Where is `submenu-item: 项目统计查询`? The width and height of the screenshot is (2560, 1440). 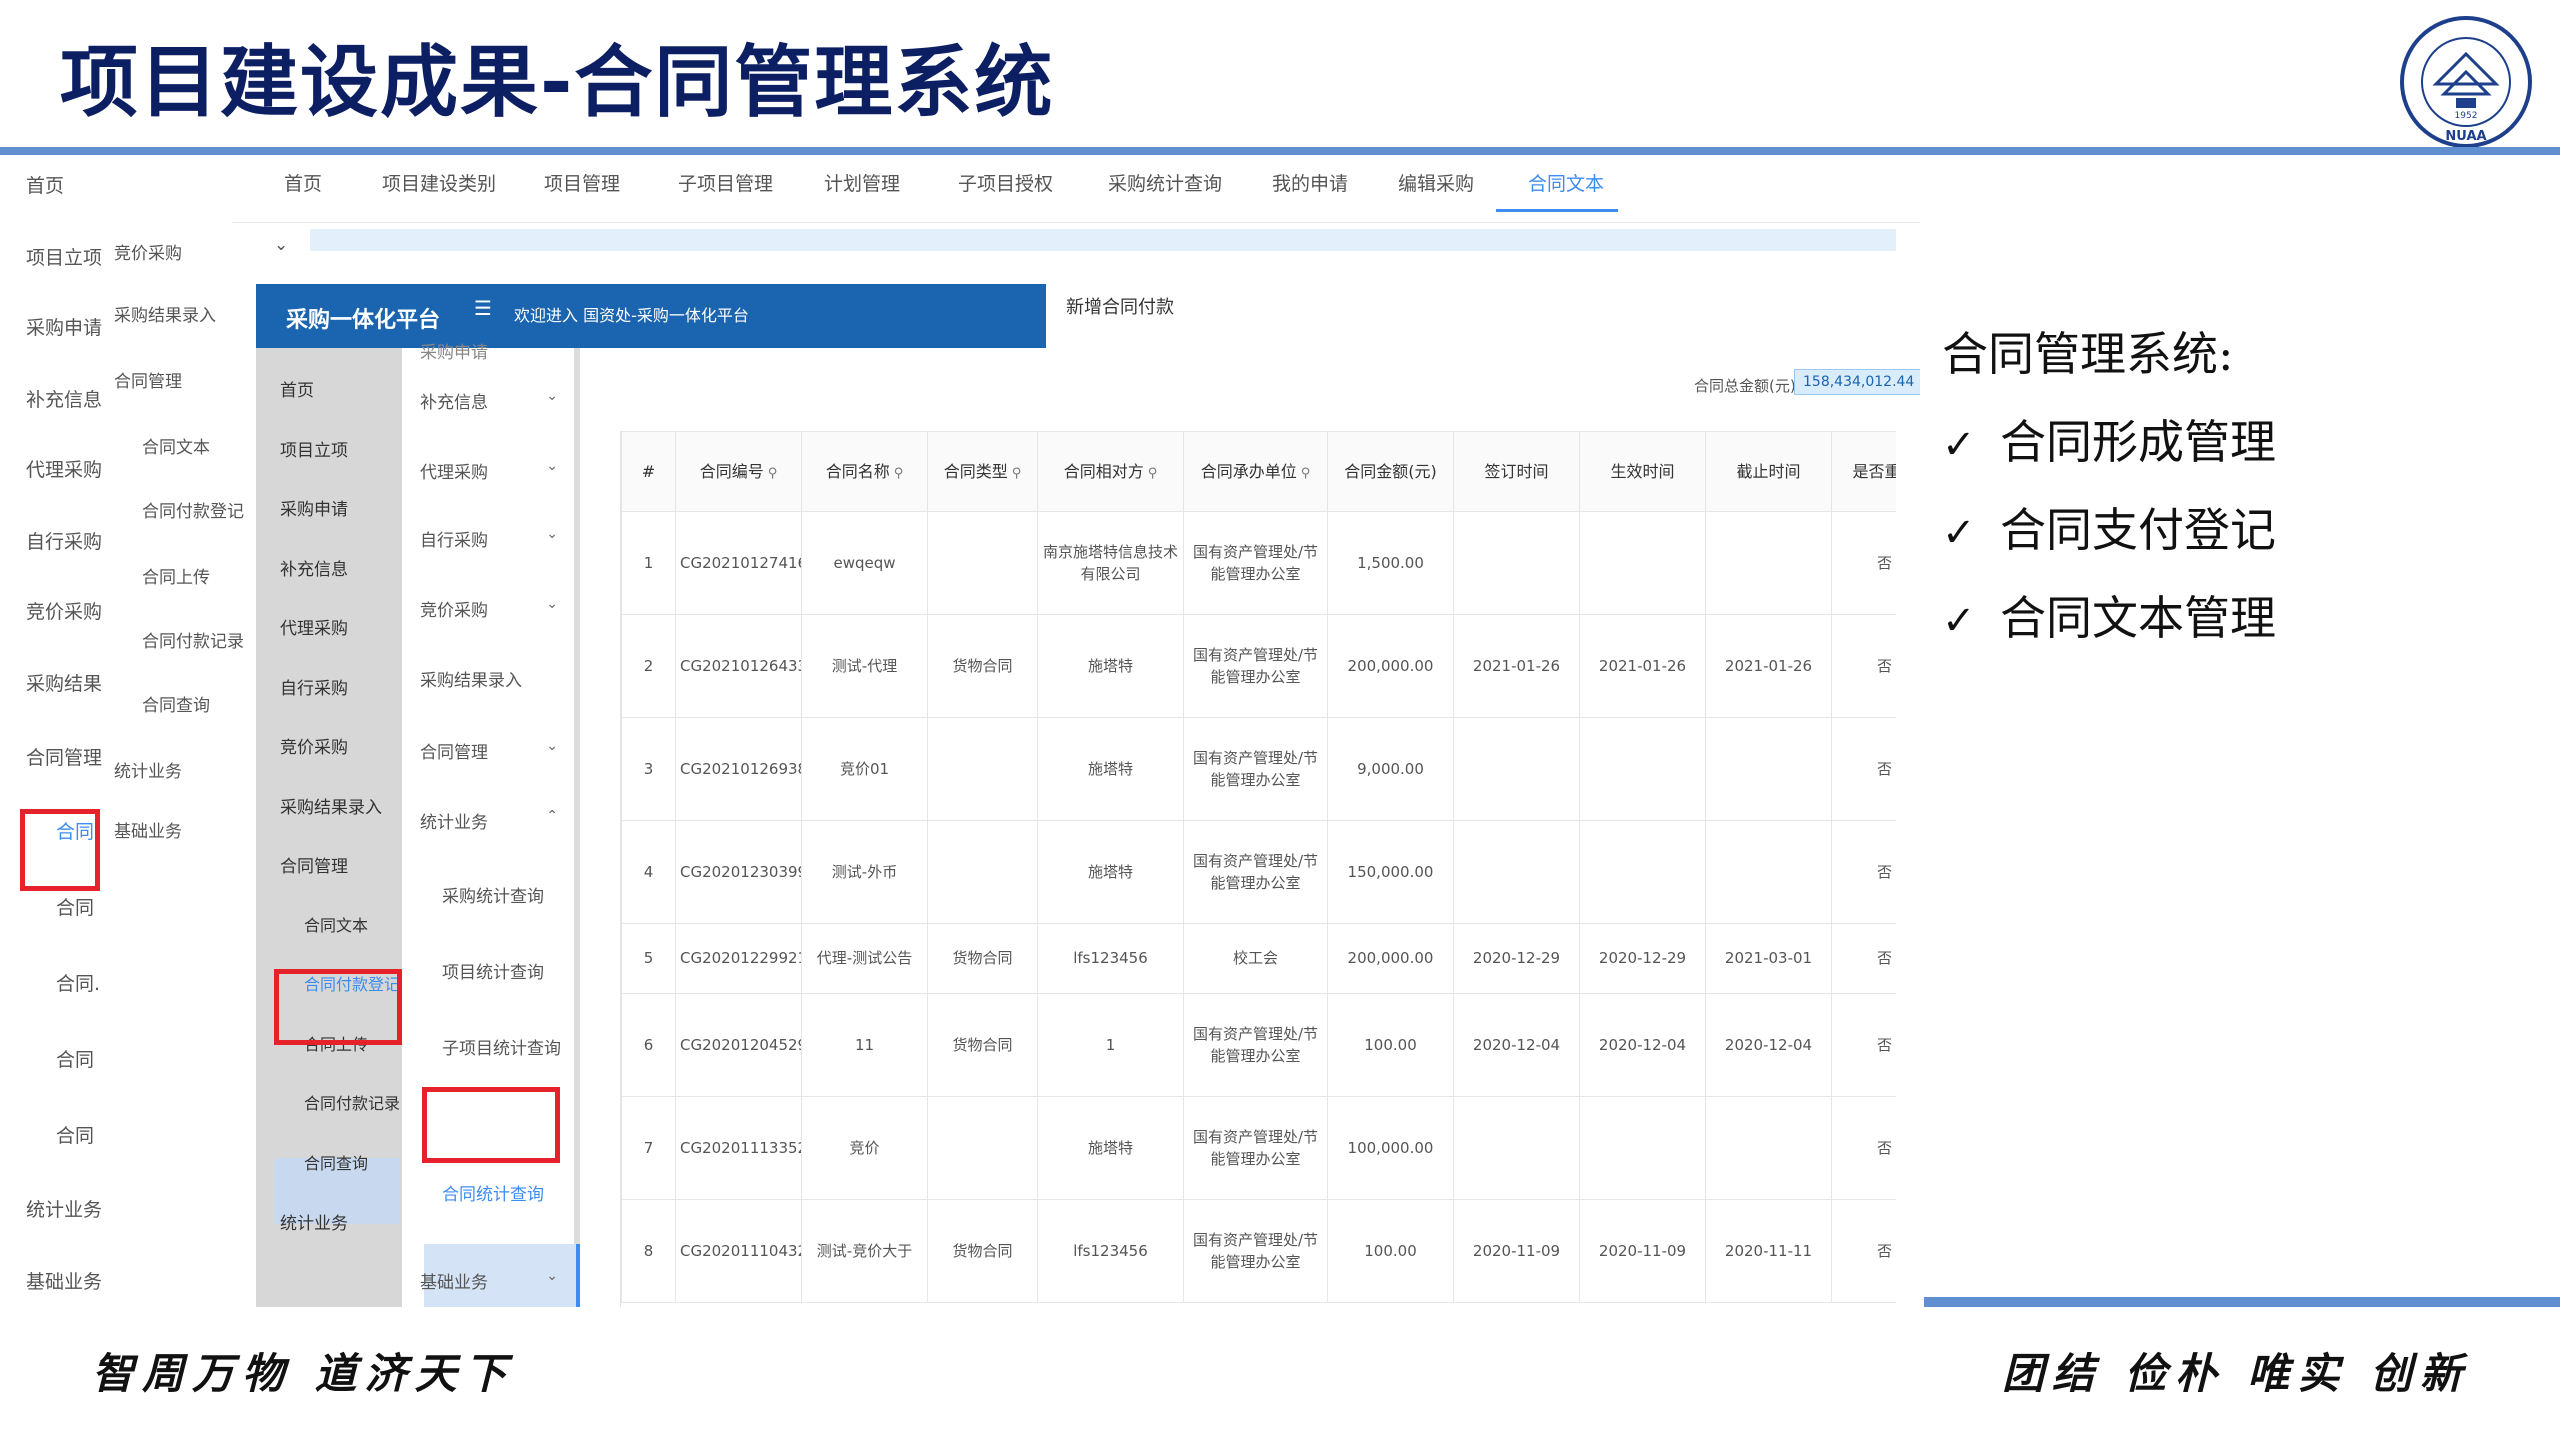
submenu-item: 项目统计查询 is located at coordinates (493, 970).